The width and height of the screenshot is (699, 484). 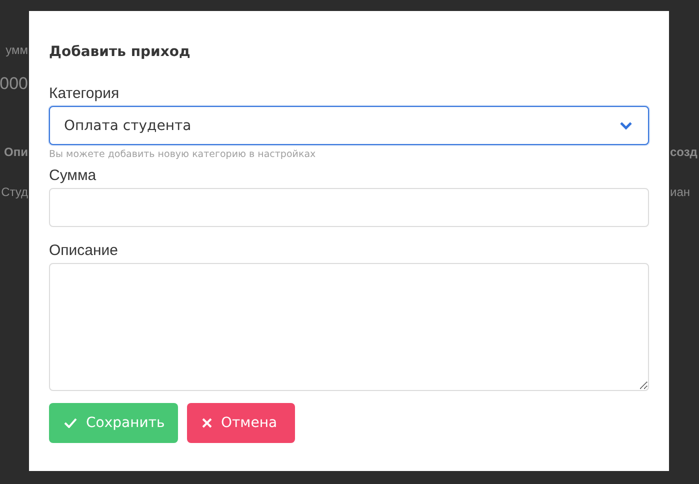 What do you see at coordinates (120, 52) in the screenshot?
I see `dialog-title: Добавить приход` at bounding box center [120, 52].